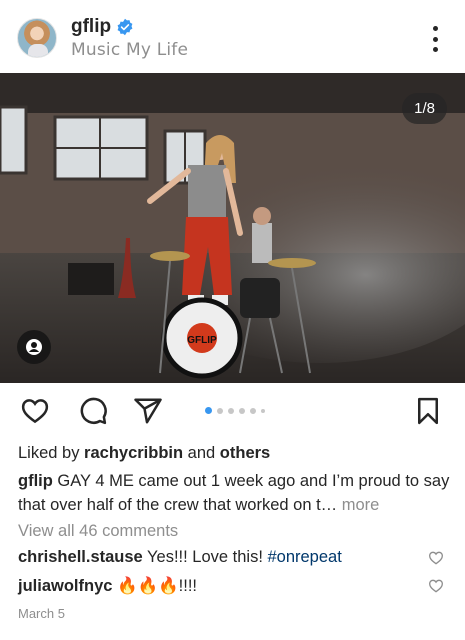 This screenshot has height=640, width=465. What do you see at coordinates (428, 411) in the screenshot?
I see `bookmark-icon` at bounding box center [428, 411].